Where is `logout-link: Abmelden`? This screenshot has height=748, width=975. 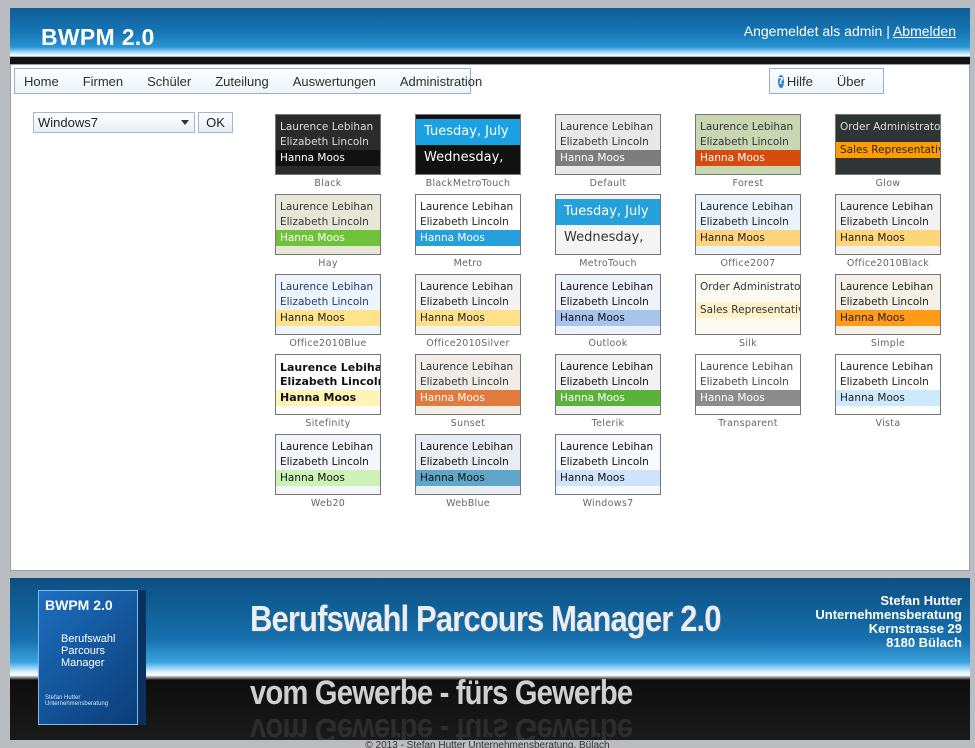 logout-link: Abmelden is located at coordinates (924, 31).